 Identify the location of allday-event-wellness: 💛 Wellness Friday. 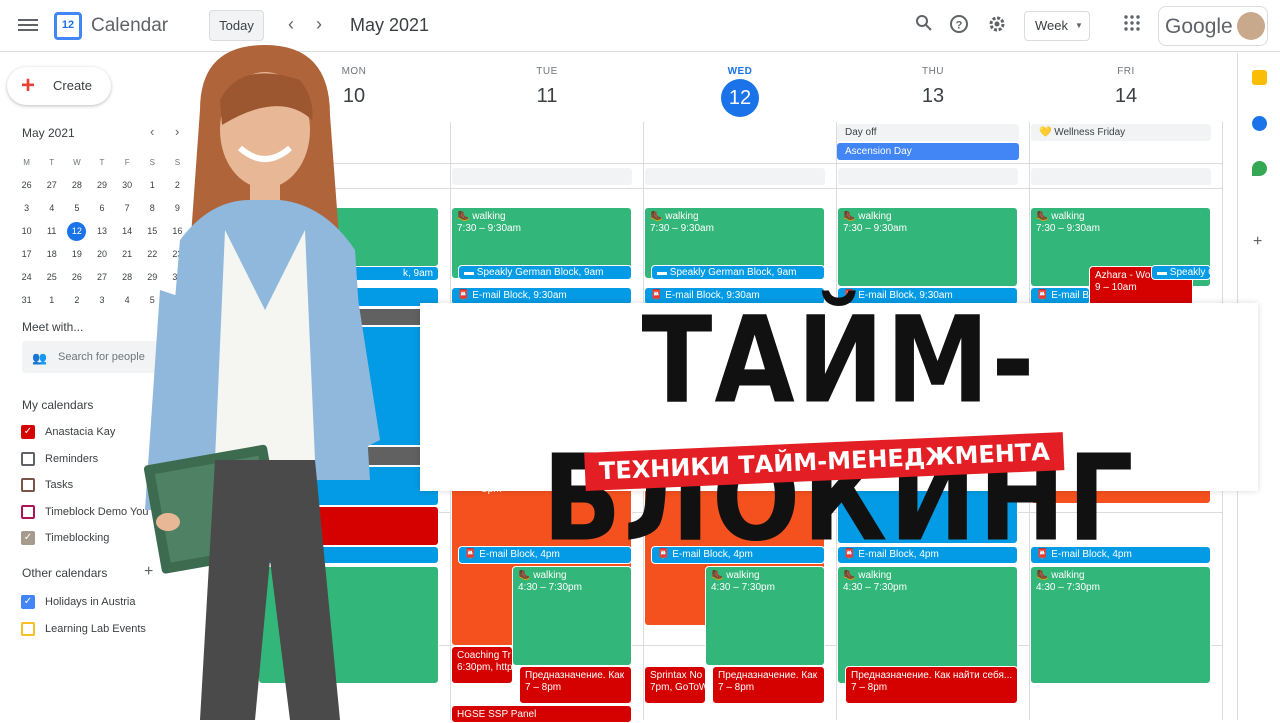
(1121, 132).